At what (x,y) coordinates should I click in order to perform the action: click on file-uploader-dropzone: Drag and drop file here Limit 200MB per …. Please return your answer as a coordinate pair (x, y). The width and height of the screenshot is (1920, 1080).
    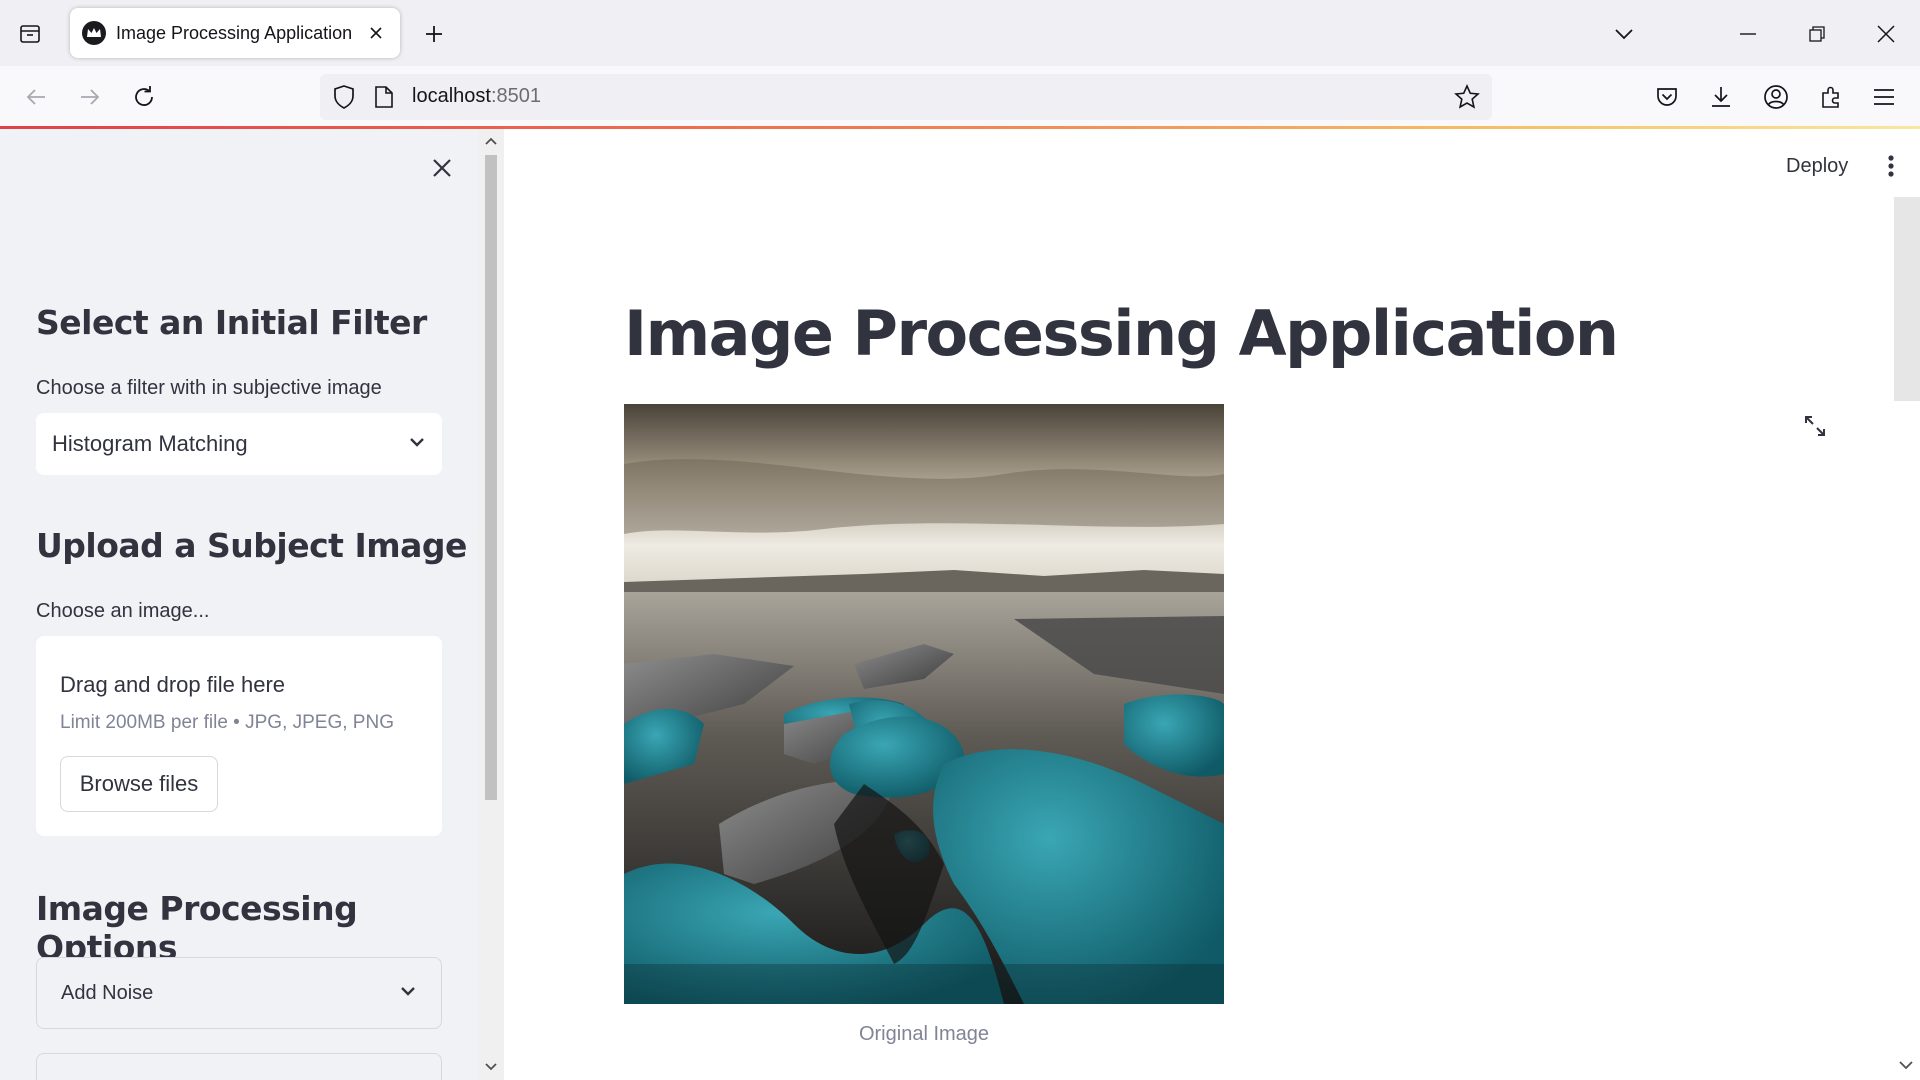
    Looking at the image, I should click on (239, 736).